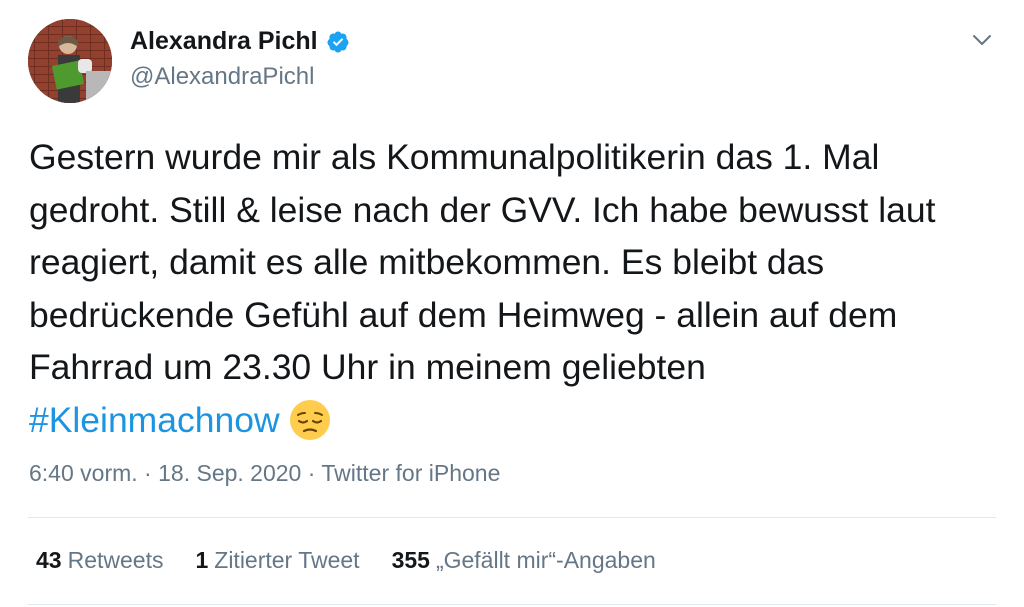  What do you see at coordinates (115, 560) in the screenshot?
I see `retweets-label: Retweets` at bounding box center [115, 560].